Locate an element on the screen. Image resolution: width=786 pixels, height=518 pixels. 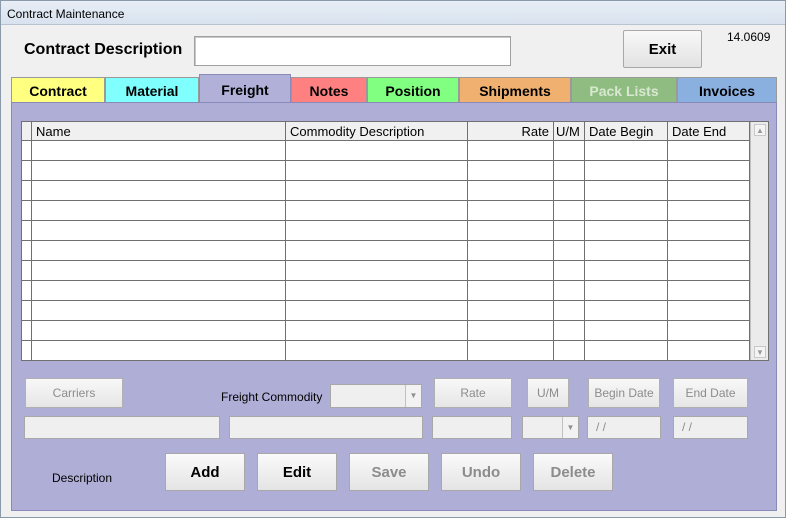
scroll-down-icon: ▼ is located at coordinates (760, 352).